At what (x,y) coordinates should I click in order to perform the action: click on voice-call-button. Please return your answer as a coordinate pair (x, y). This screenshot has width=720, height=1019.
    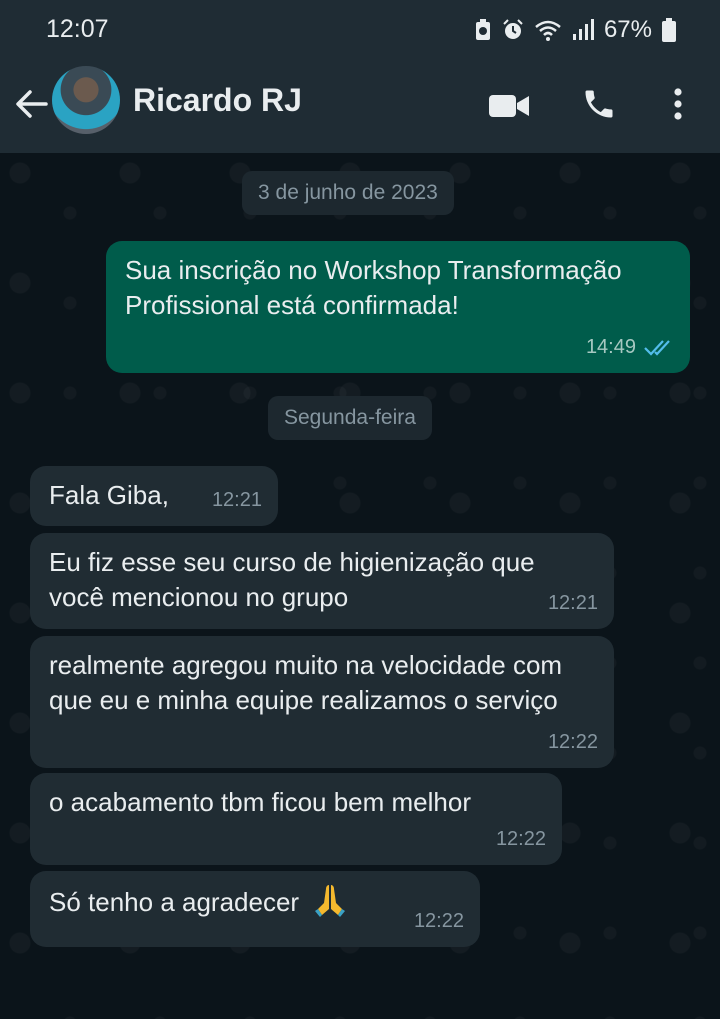
    Looking at the image, I should click on (599, 104).